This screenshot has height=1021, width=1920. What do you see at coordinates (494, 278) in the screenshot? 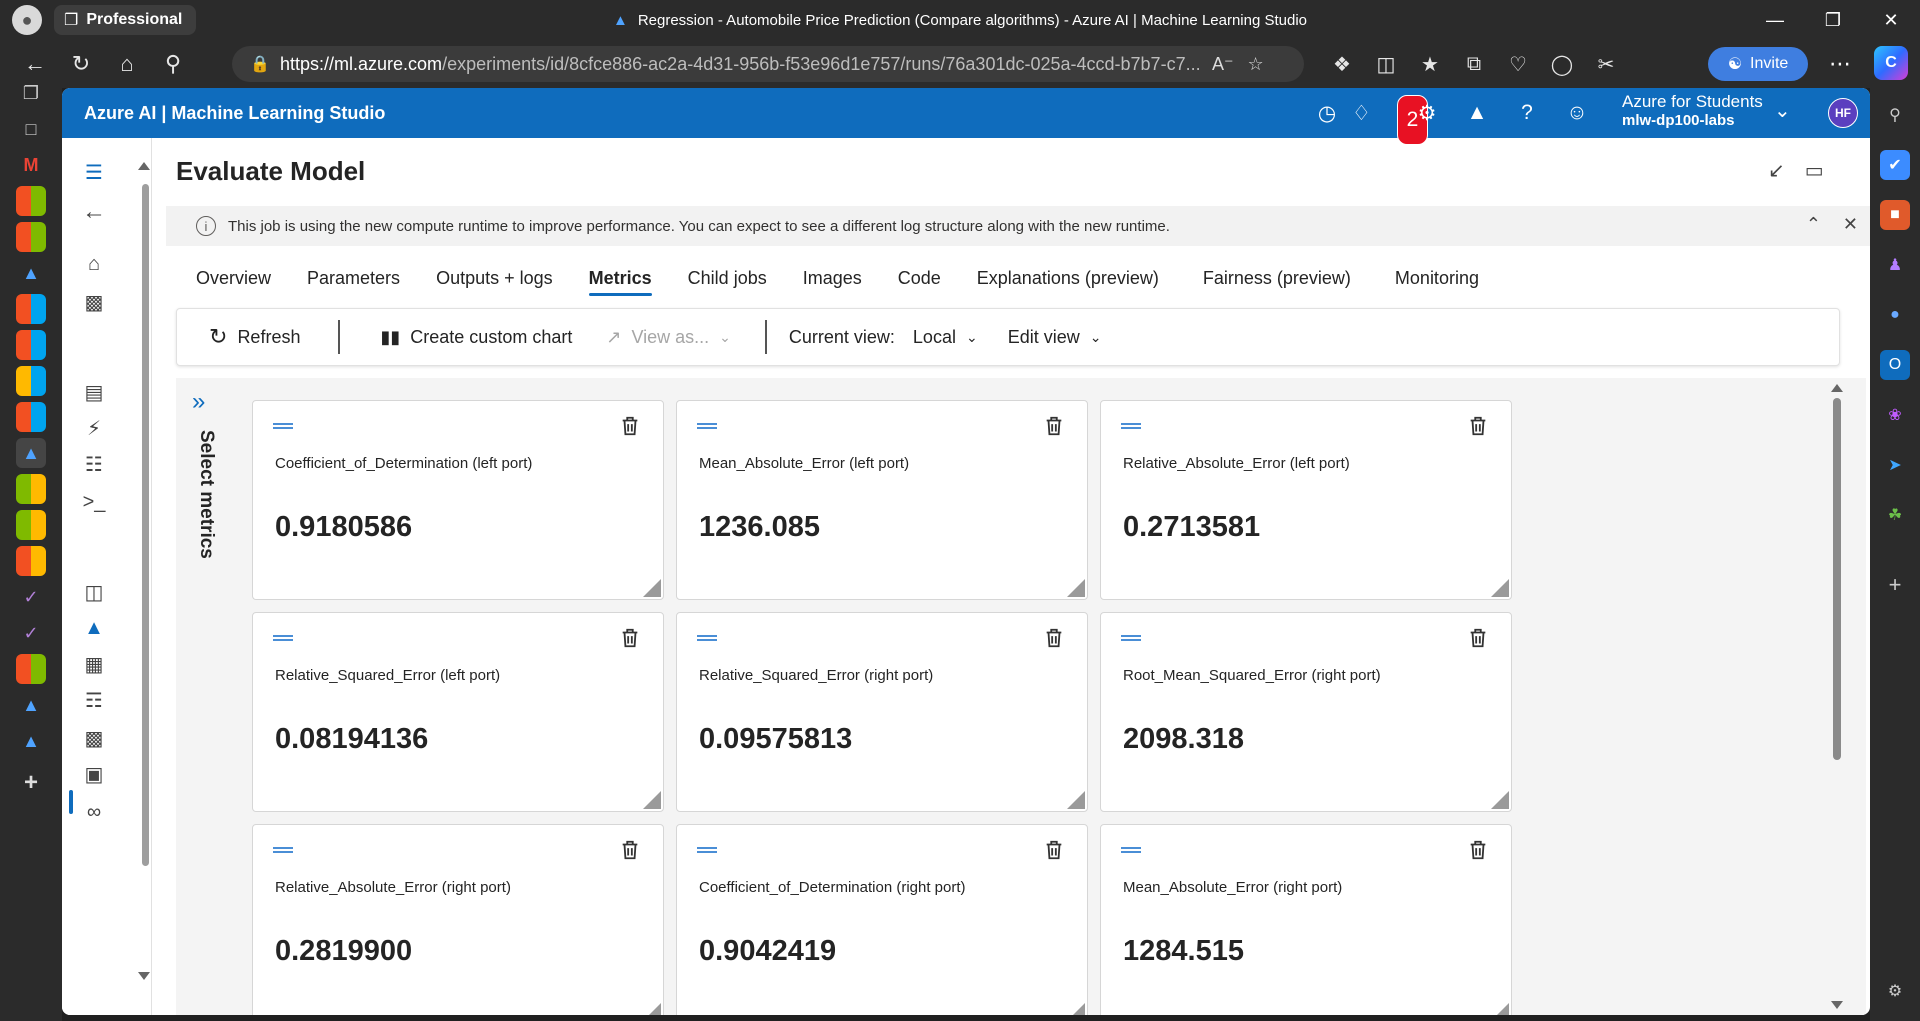
I see `tab-outputs-logs: Outputs + logs` at bounding box center [494, 278].